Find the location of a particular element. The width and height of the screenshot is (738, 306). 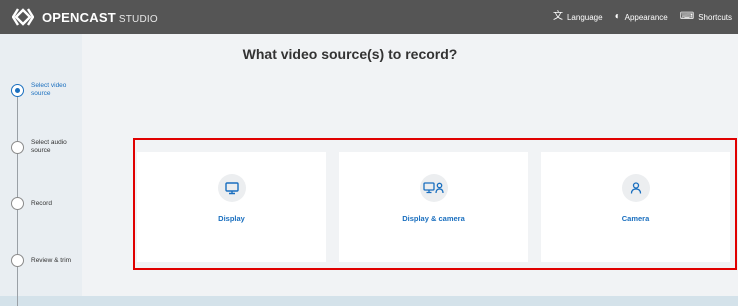

top-nav: 文 Language ◐ Appearance ⌨ Shortcuts is located at coordinates (636, 17).